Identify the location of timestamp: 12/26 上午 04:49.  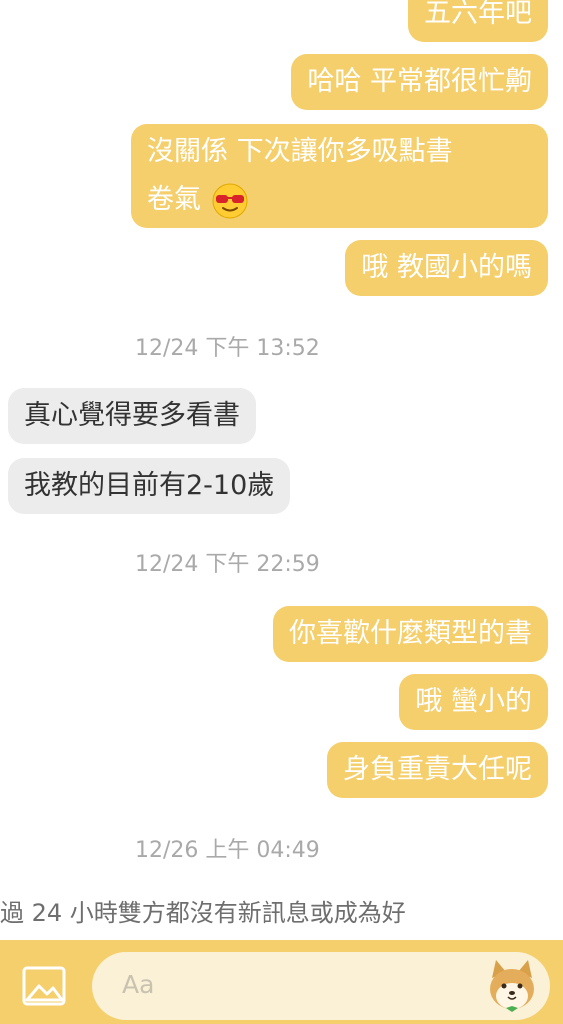
(227, 850).